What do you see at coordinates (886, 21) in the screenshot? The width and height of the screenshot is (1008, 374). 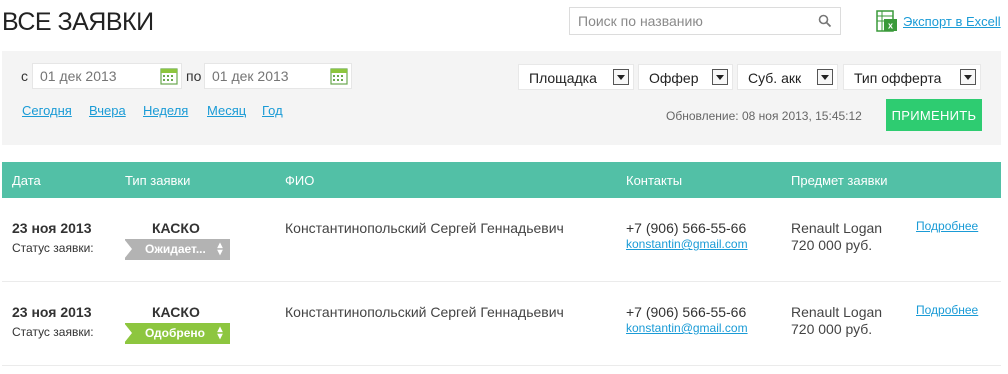 I see `excel-icon: x` at bounding box center [886, 21].